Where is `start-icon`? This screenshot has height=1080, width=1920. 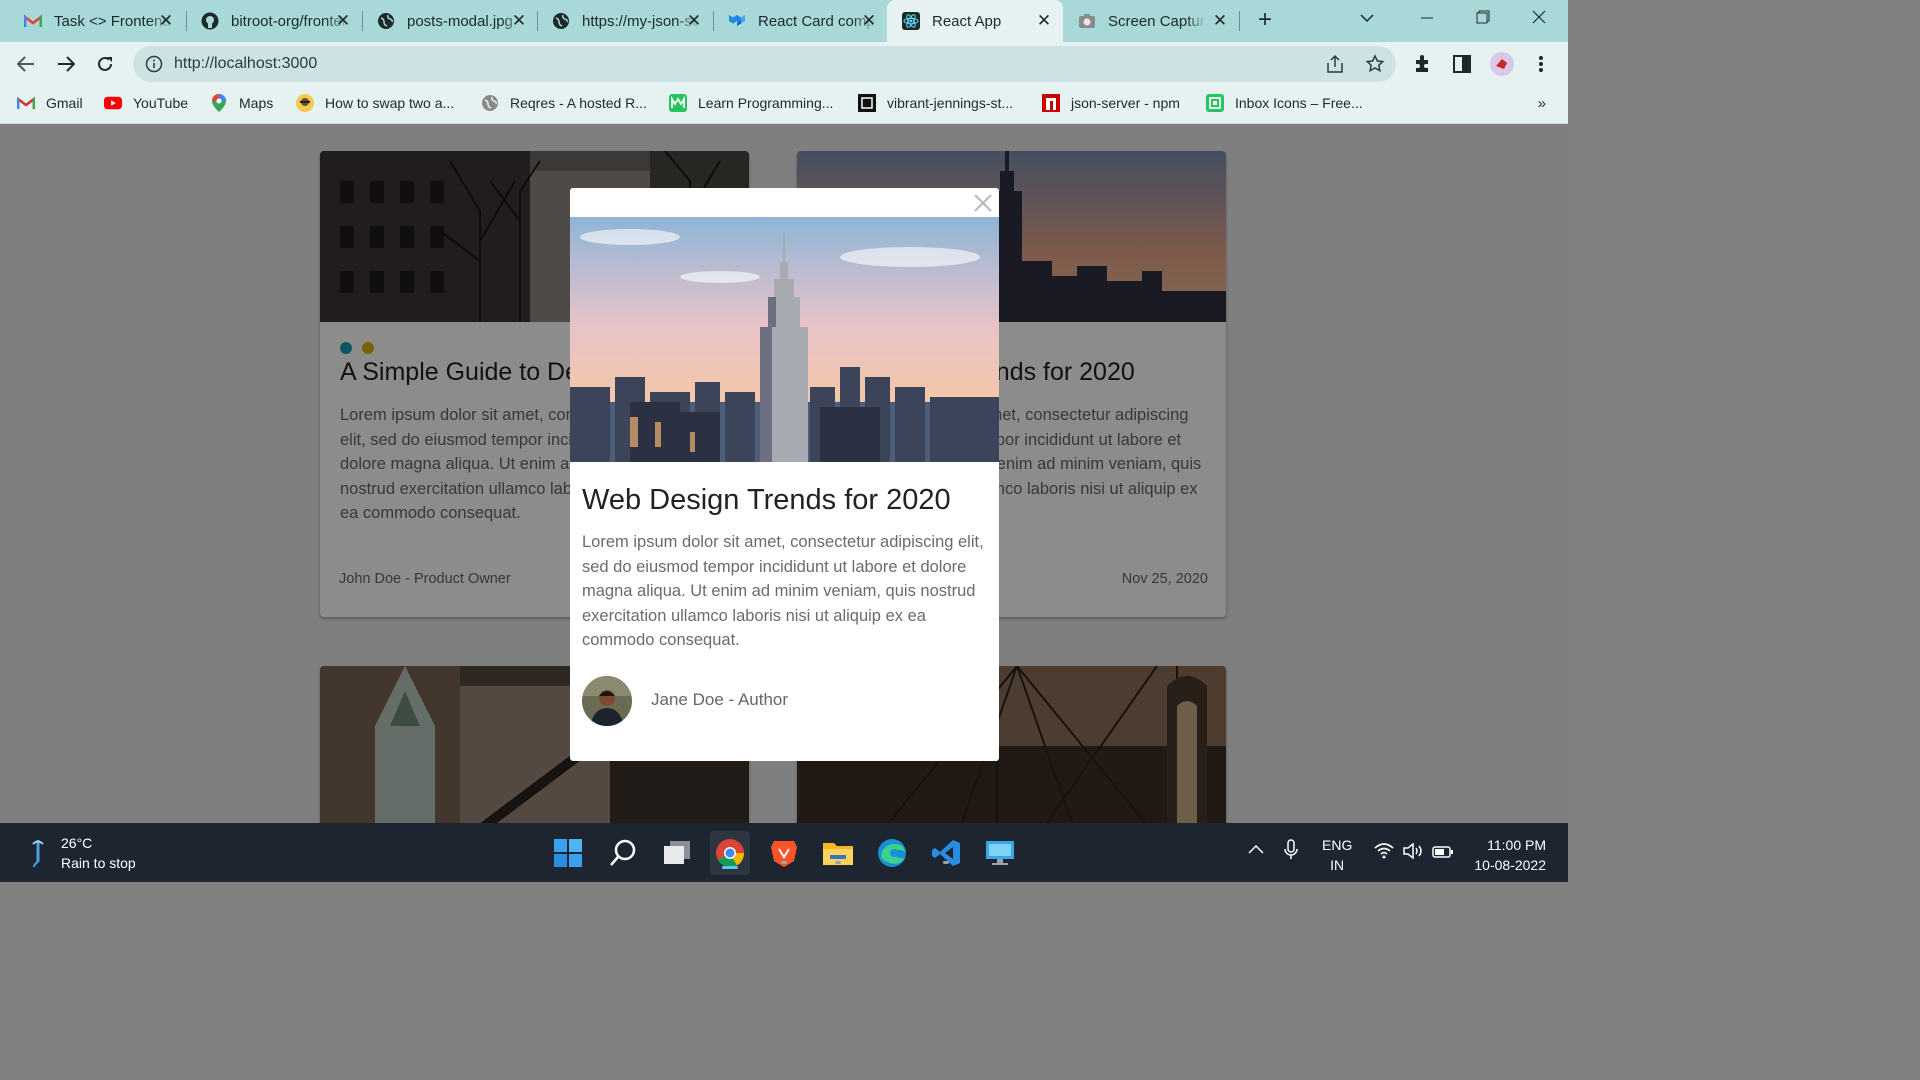
start-icon is located at coordinates (568, 853).